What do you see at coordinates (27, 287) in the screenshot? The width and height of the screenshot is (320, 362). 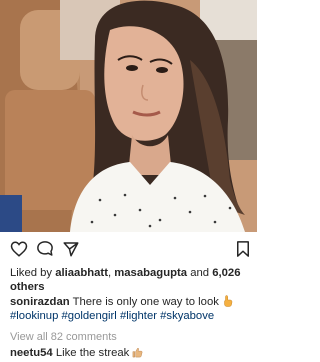 I see `likes-others: others` at bounding box center [27, 287].